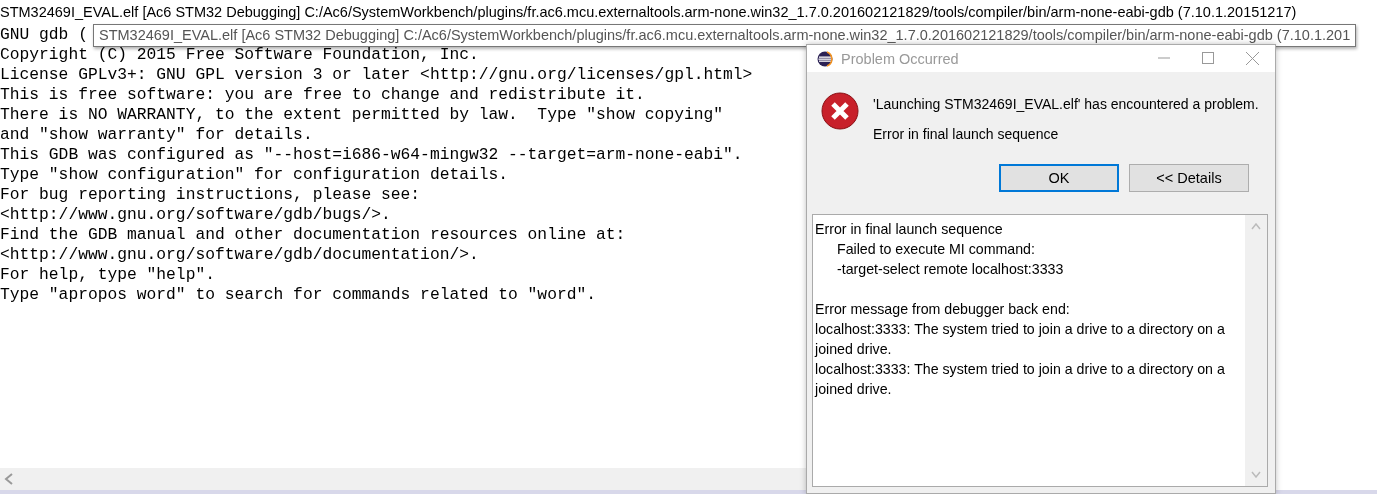  What do you see at coordinates (900, 58) in the screenshot?
I see `dialog-title: Problem Occurred` at bounding box center [900, 58].